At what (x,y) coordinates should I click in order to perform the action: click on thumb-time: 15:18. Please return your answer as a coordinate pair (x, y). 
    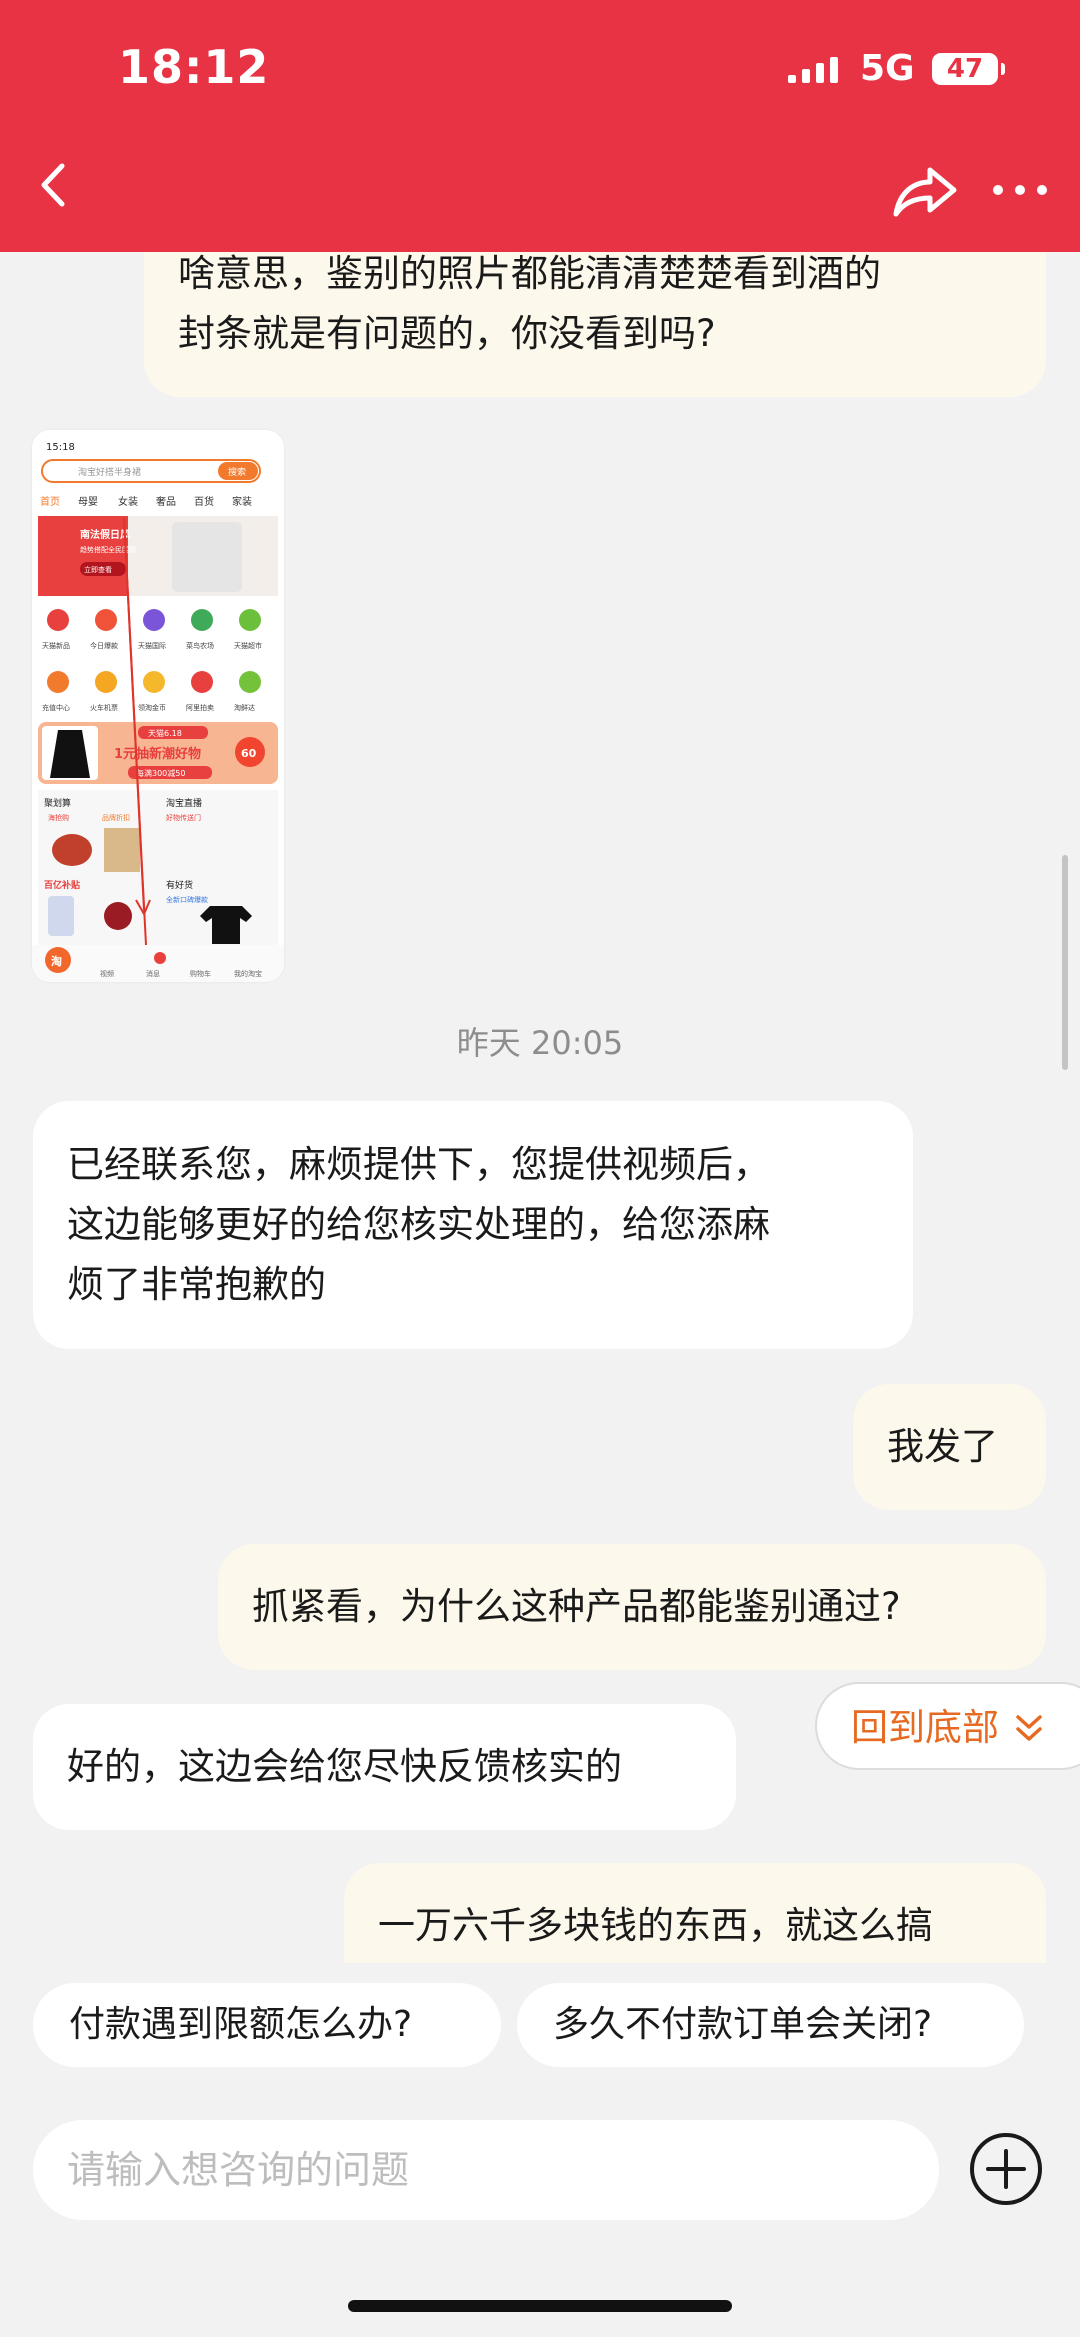
    Looking at the image, I should click on (60, 447).